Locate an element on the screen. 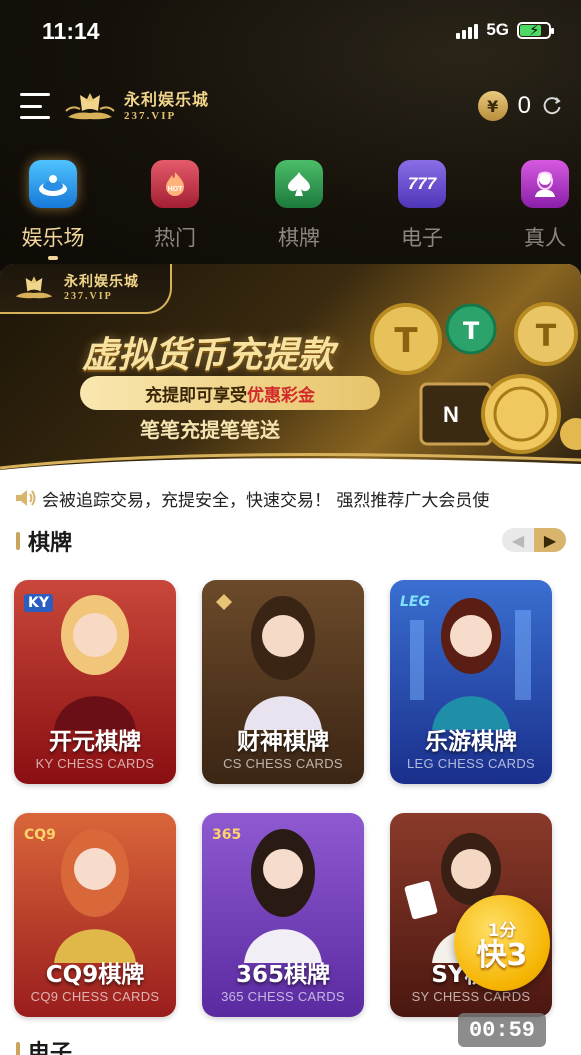 The image size is (581, 1055). category-label: 娱乐场 is located at coordinates (53, 238).